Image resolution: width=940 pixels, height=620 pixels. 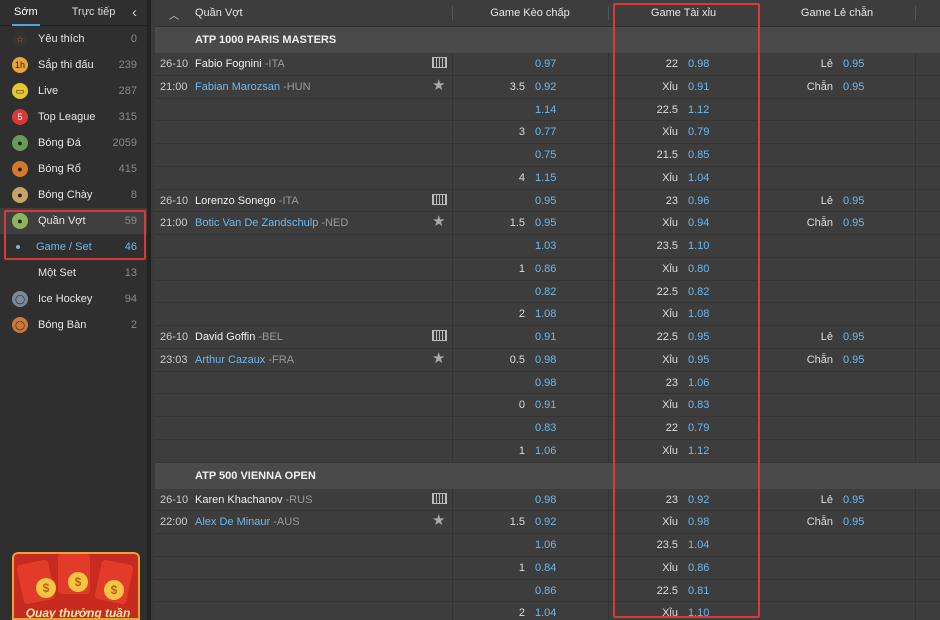 I want to click on away-team: Botic Van De Zandschulp -NED, so click(x=271, y=223).